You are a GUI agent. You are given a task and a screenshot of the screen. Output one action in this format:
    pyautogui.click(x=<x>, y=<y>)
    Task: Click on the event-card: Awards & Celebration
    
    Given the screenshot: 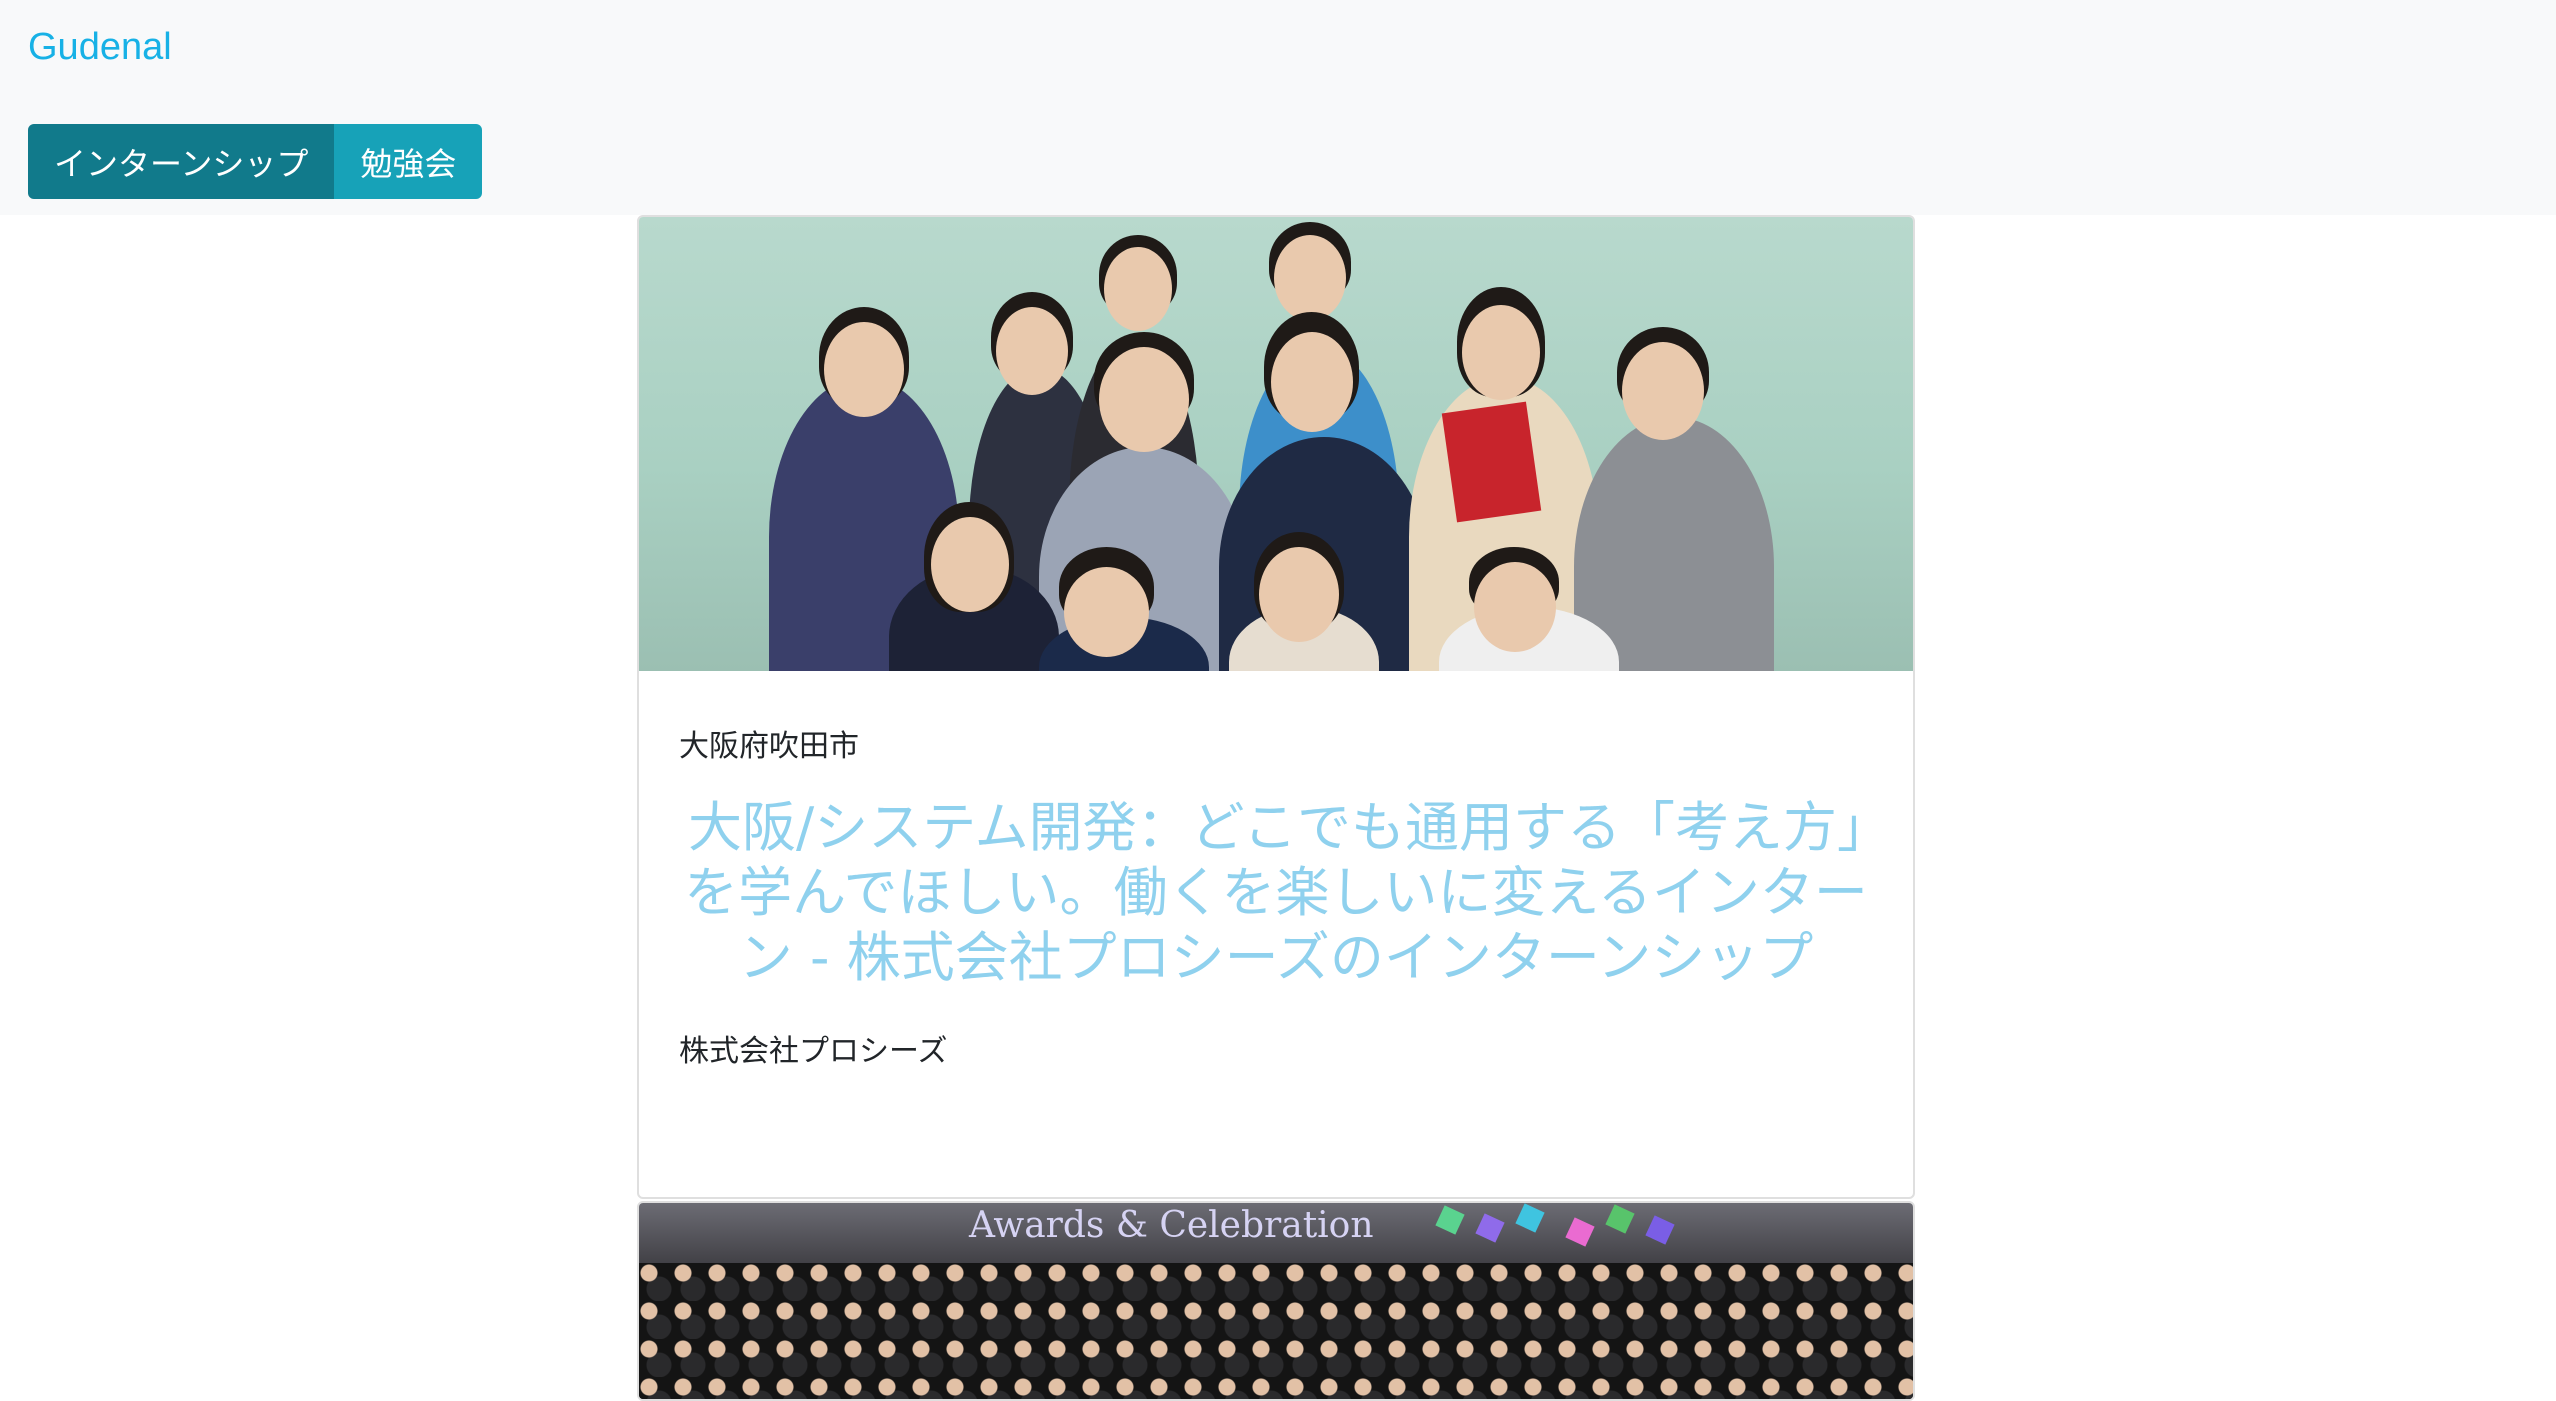 What is the action you would take?
    pyautogui.click(x=1276, y=1301)
    